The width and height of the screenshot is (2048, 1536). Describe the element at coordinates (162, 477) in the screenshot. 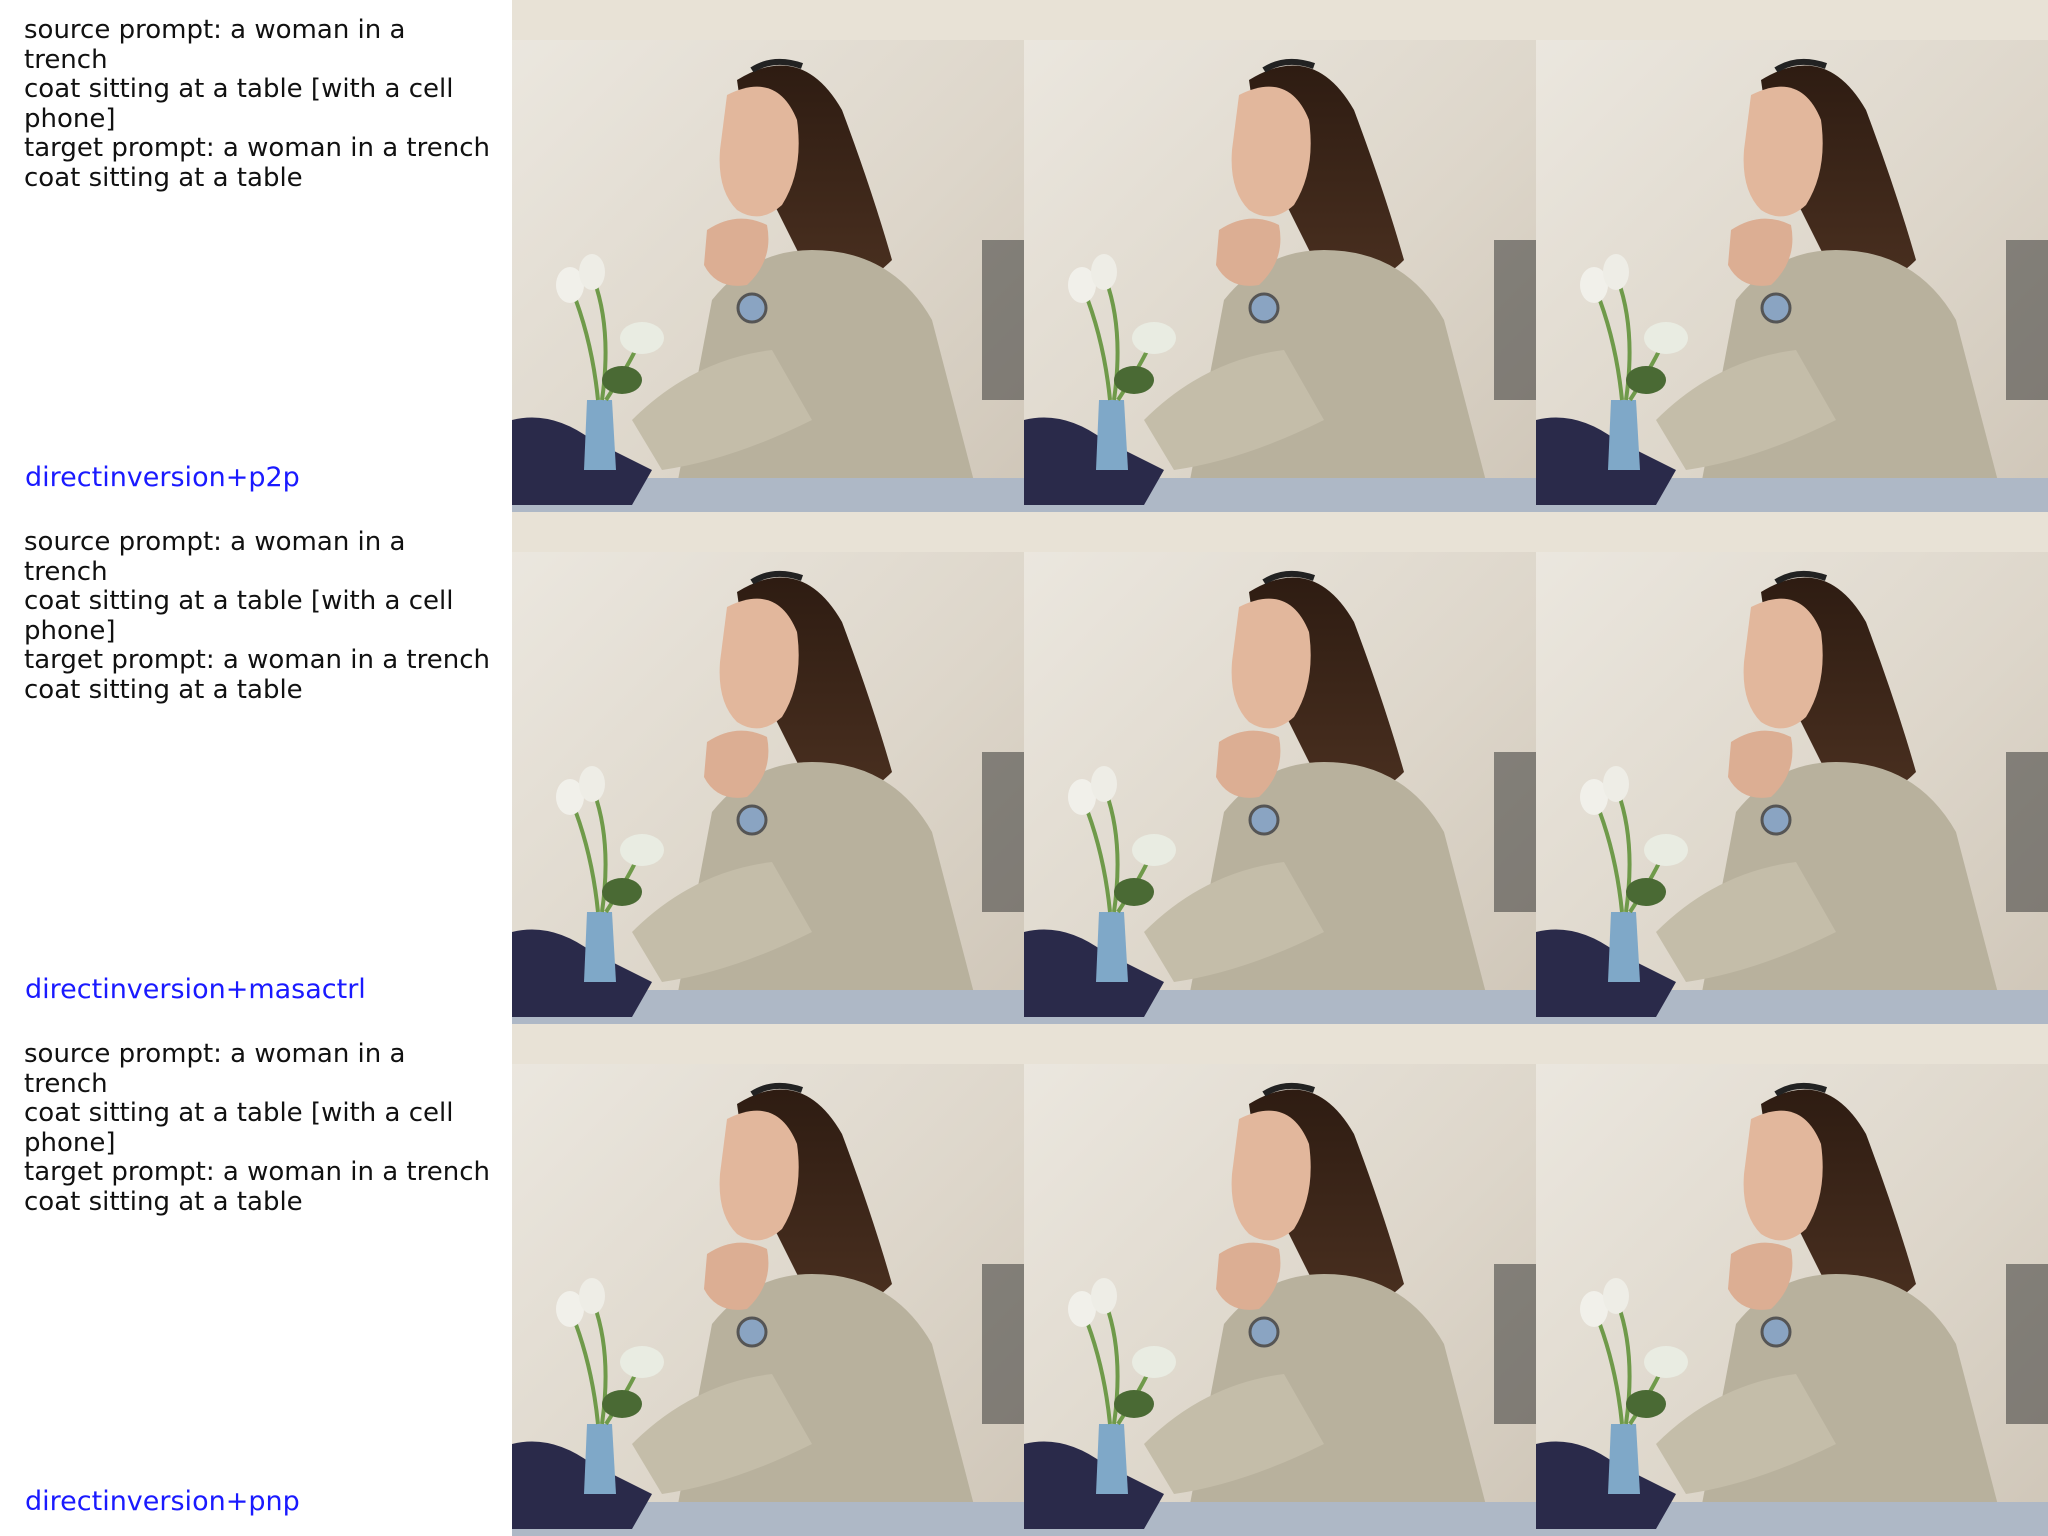

I see `method-label: directinversion+p2p` at that location.